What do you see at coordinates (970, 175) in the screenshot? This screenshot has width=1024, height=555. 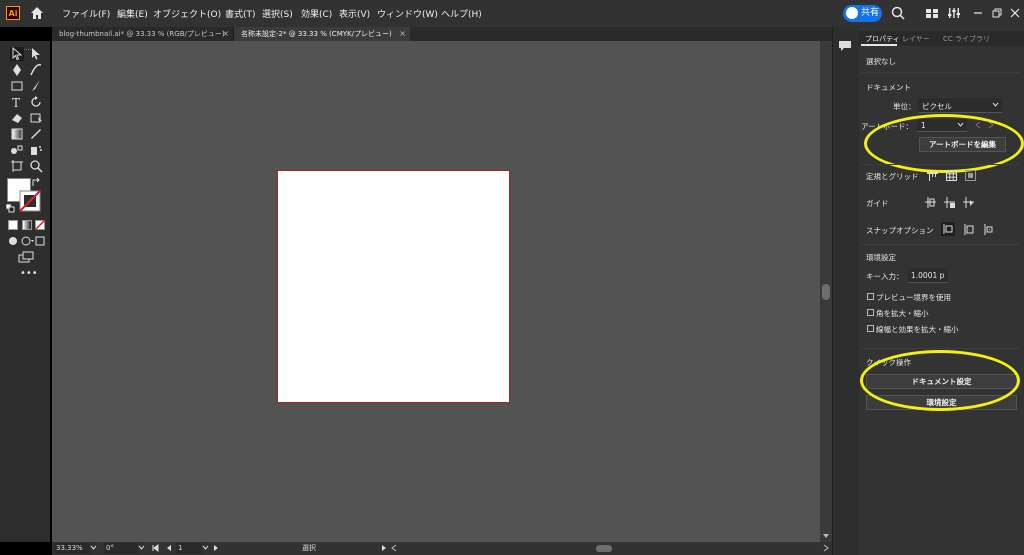 I see `pixel-grid-icon` at bounding box center [970, 175].